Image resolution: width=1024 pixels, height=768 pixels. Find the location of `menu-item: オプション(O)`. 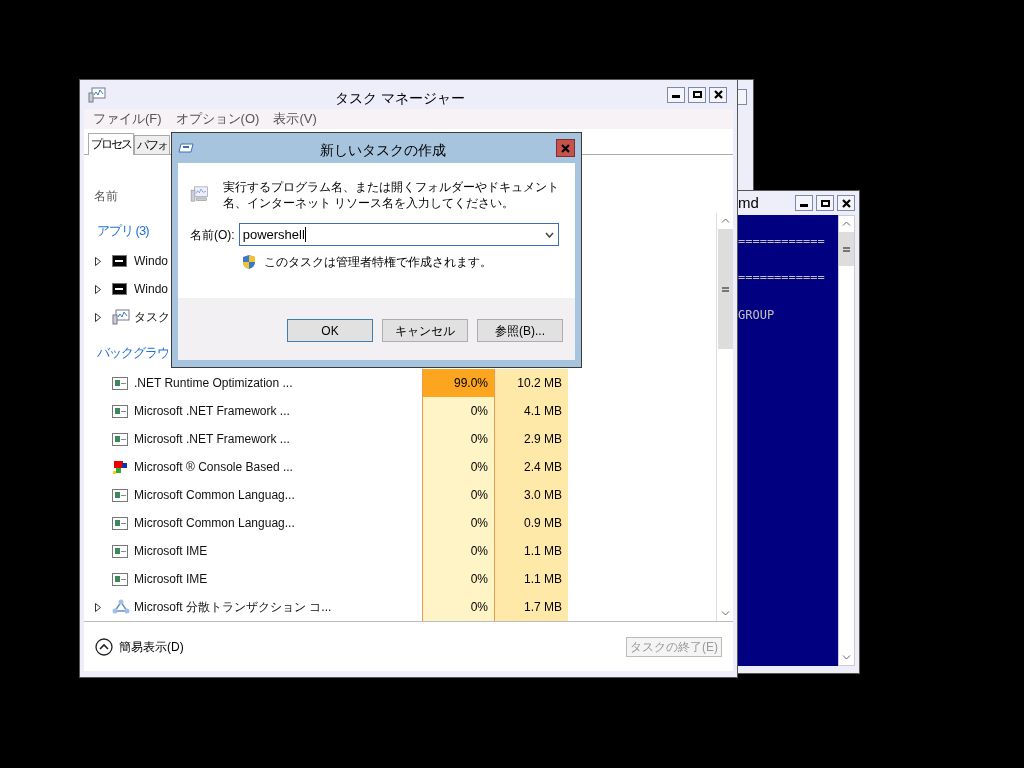

menu-item: オプション(O) is located at coordinates (217, 119).